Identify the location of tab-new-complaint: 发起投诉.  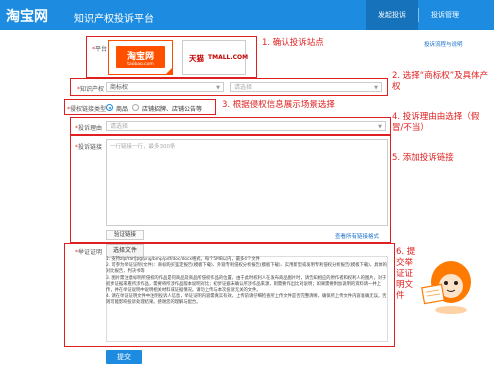
(392, 15).